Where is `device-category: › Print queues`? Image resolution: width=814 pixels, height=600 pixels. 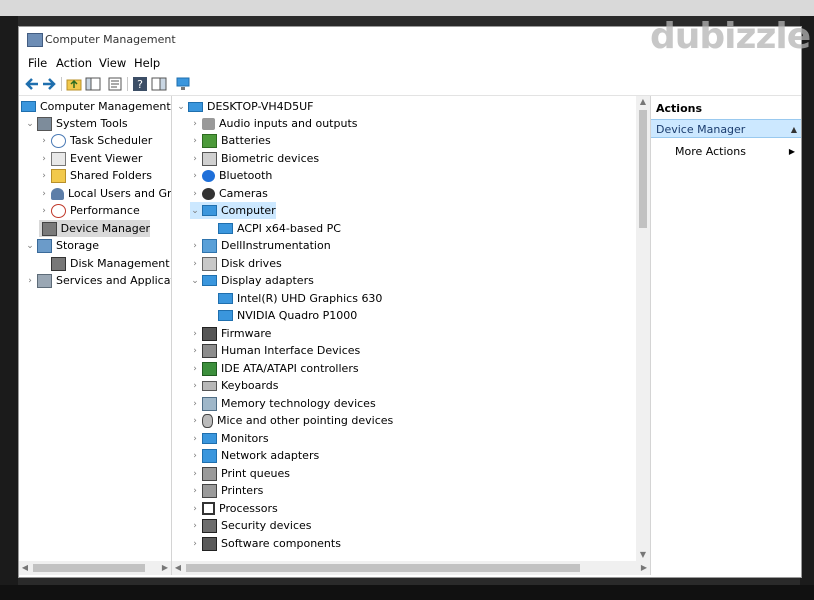 device-category: › Print queues is located at coordinates (240, 473).